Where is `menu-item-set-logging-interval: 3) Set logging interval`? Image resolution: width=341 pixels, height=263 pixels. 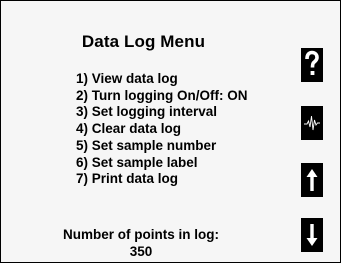
menu-item-set-logging-interval: 3) Set logging interval is located at coordinates (161, 112).